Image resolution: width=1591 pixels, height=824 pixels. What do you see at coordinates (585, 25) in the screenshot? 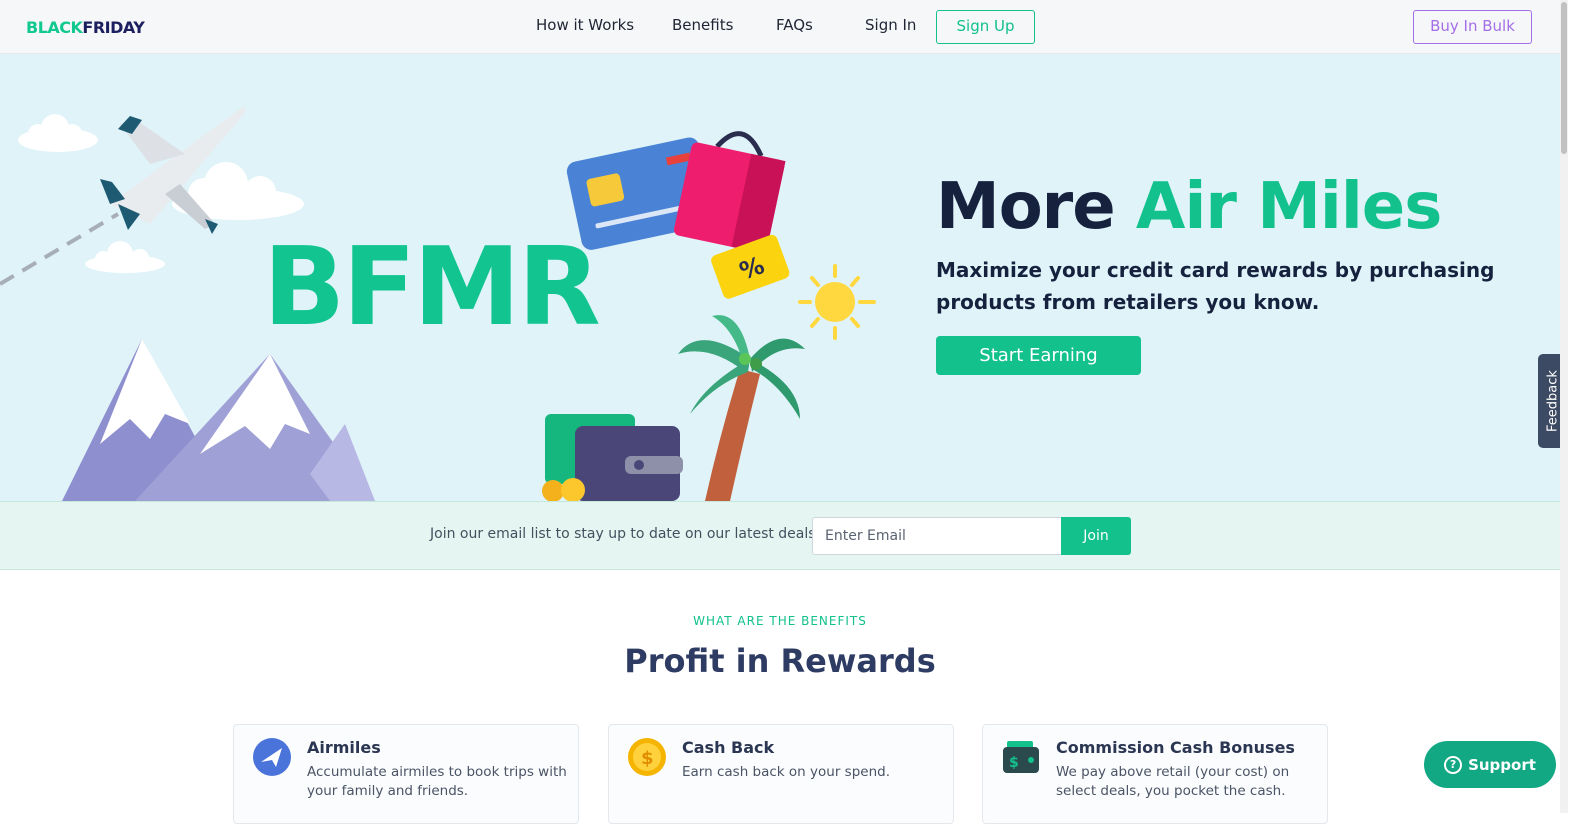
I see `nav-link-how-it-works: How it Works` at bounding box center [585, 25].